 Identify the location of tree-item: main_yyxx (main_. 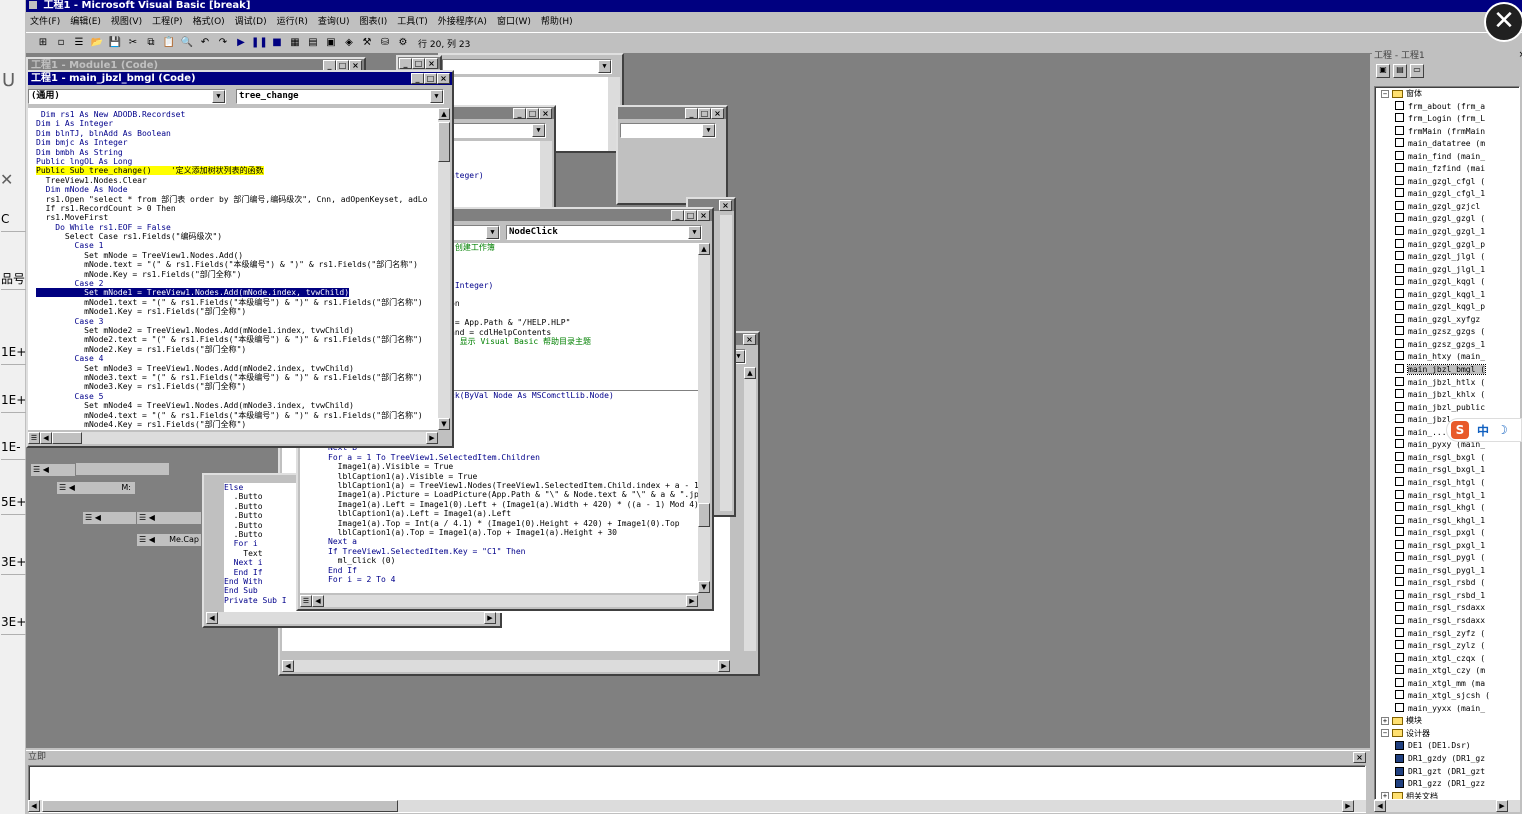
(1457, 709).